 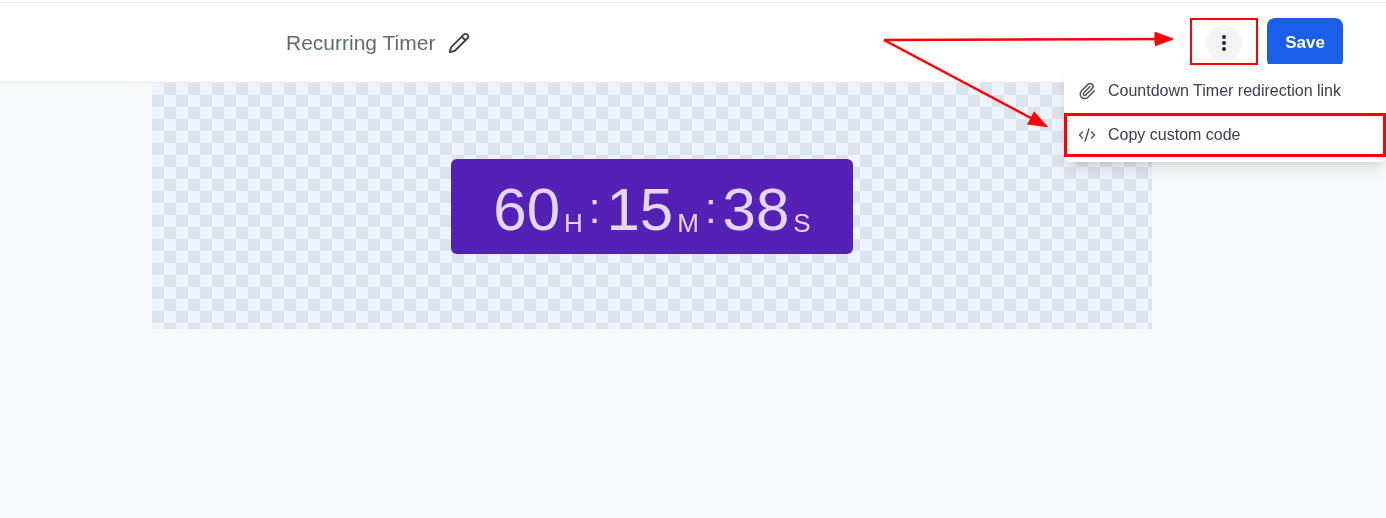 I want to click on timer-value: 15, so click(x=640, y=209).